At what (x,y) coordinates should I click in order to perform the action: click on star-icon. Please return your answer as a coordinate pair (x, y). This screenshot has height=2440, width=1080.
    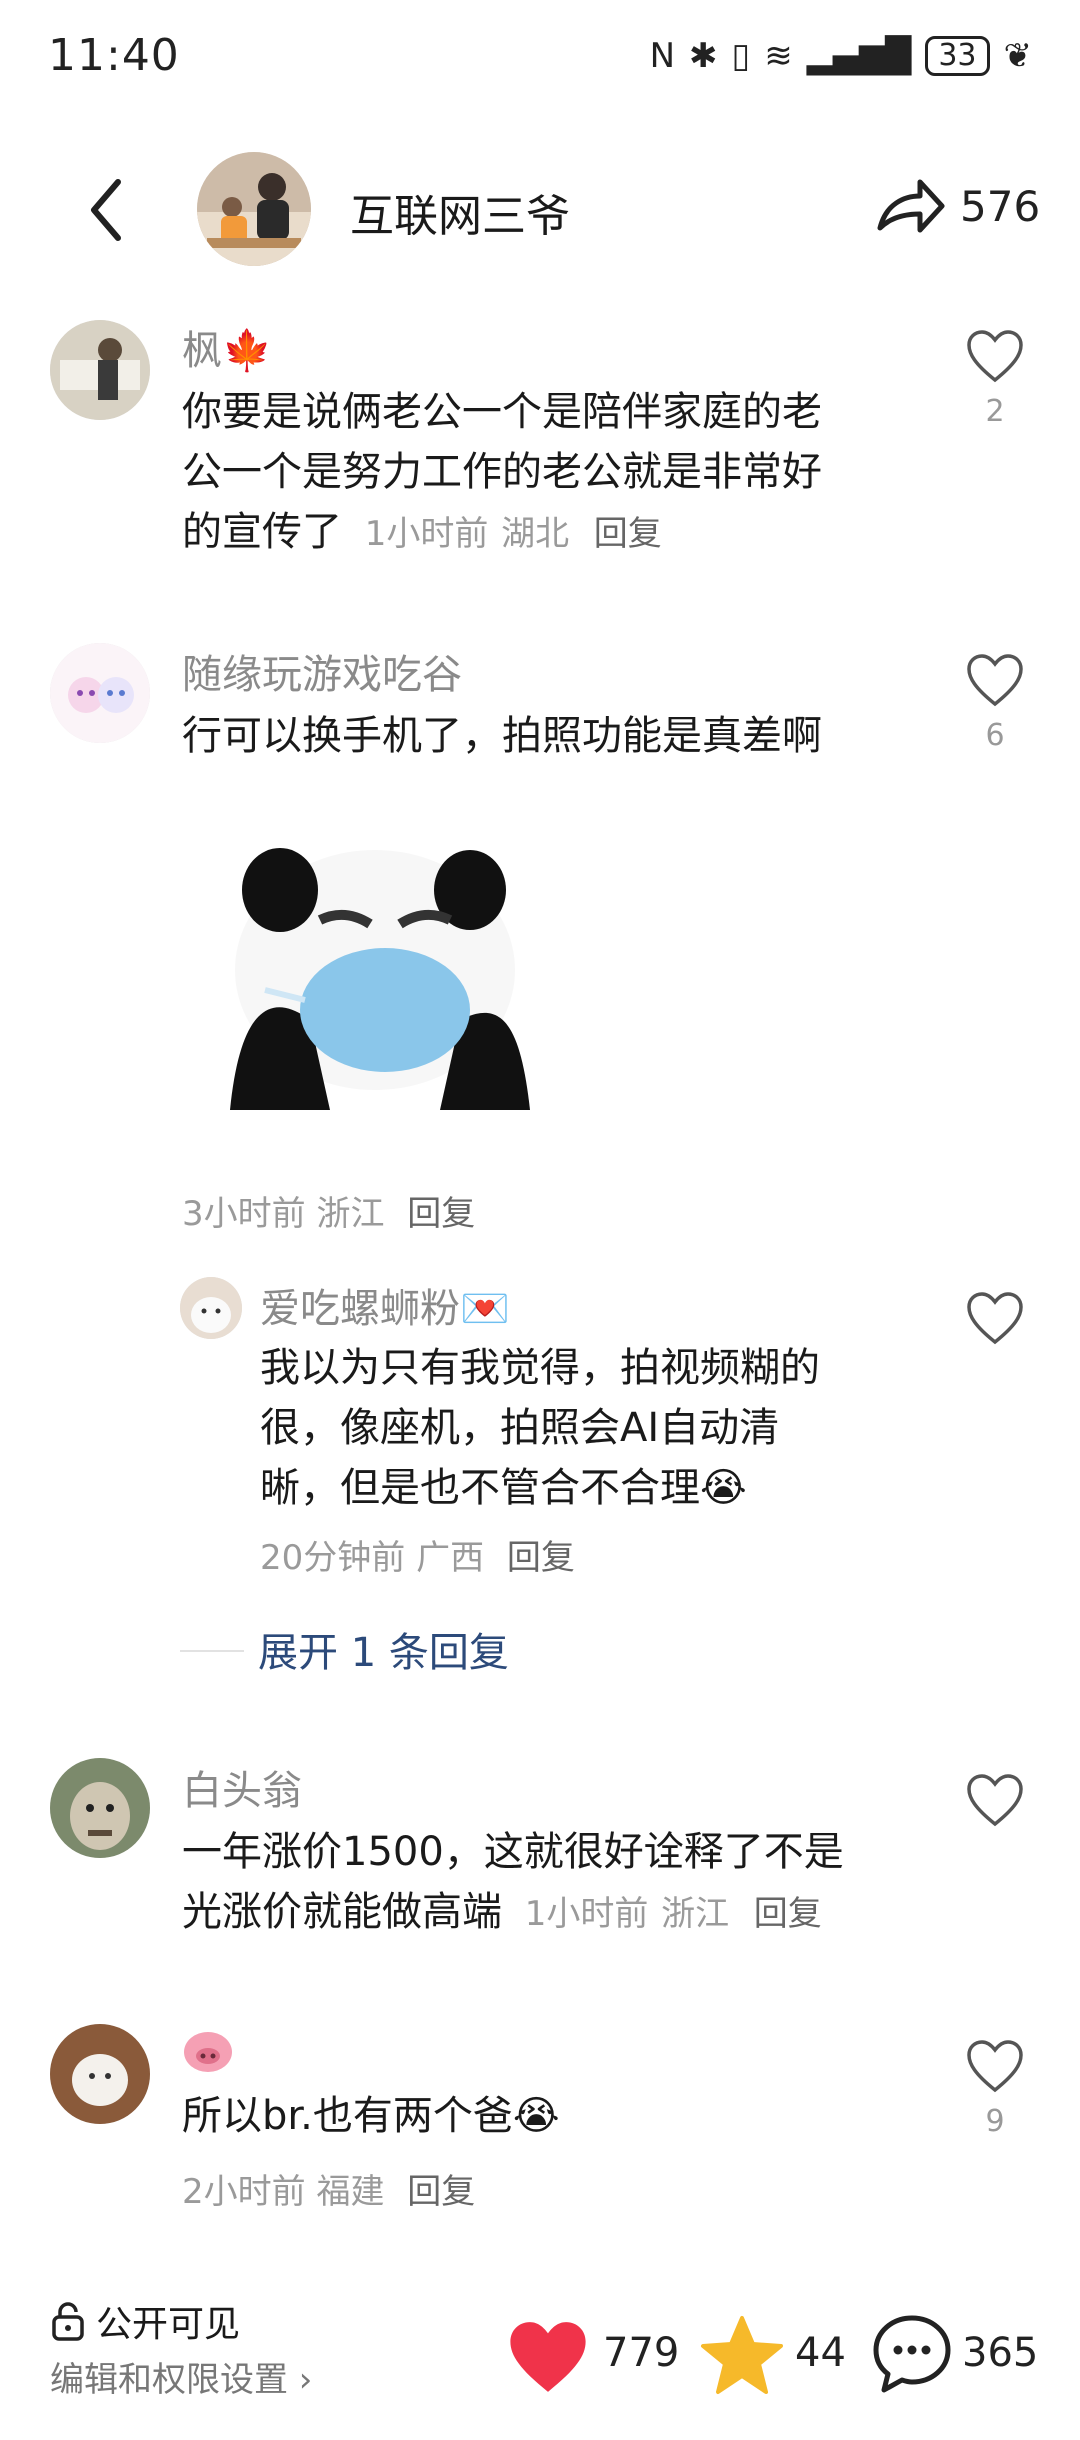
    Looking at the image, I should click on (742, 2355).